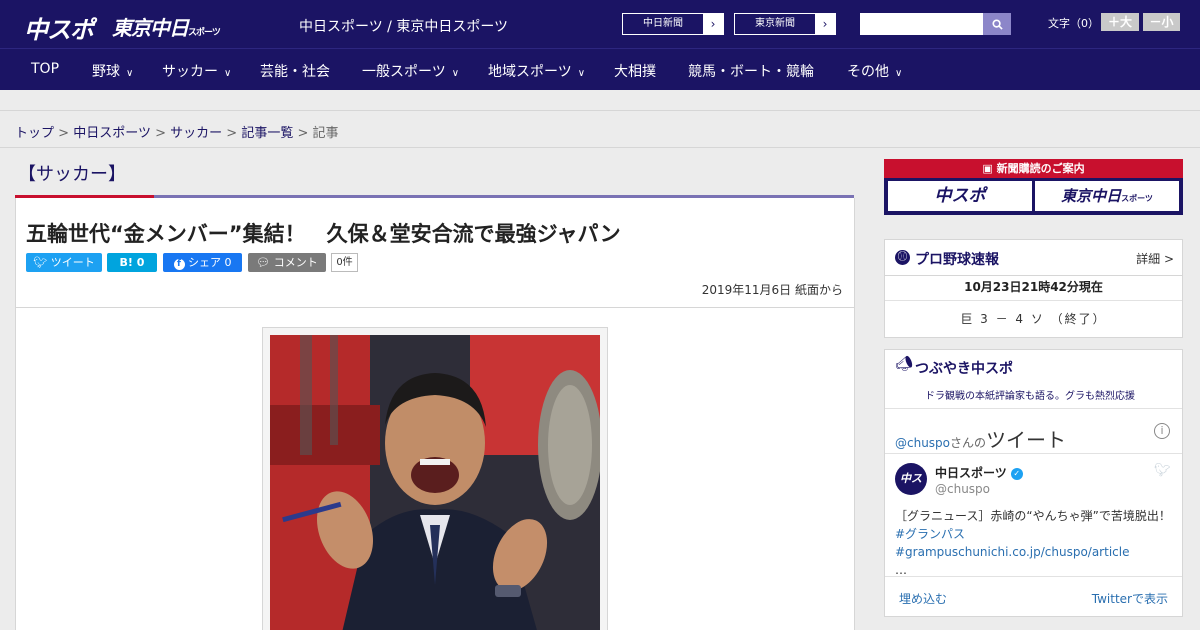 This screenshot has height=630, width=1200. I want to click on tokyo-shimbun-link: 東京新聞 ›, so click(785, 24).